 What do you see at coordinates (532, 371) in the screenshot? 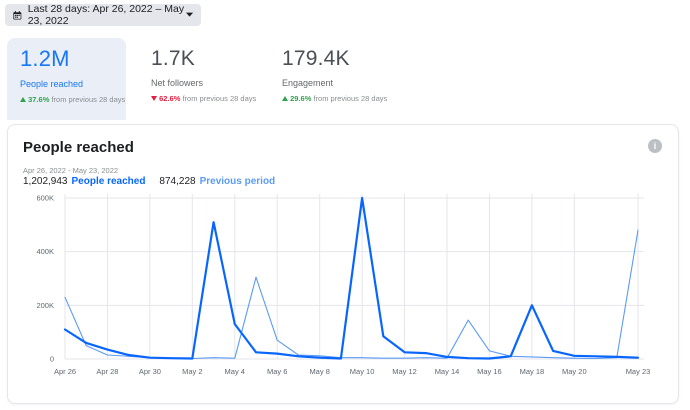
I see `x-tick-label: May 18` at bounding box center [532, 371].